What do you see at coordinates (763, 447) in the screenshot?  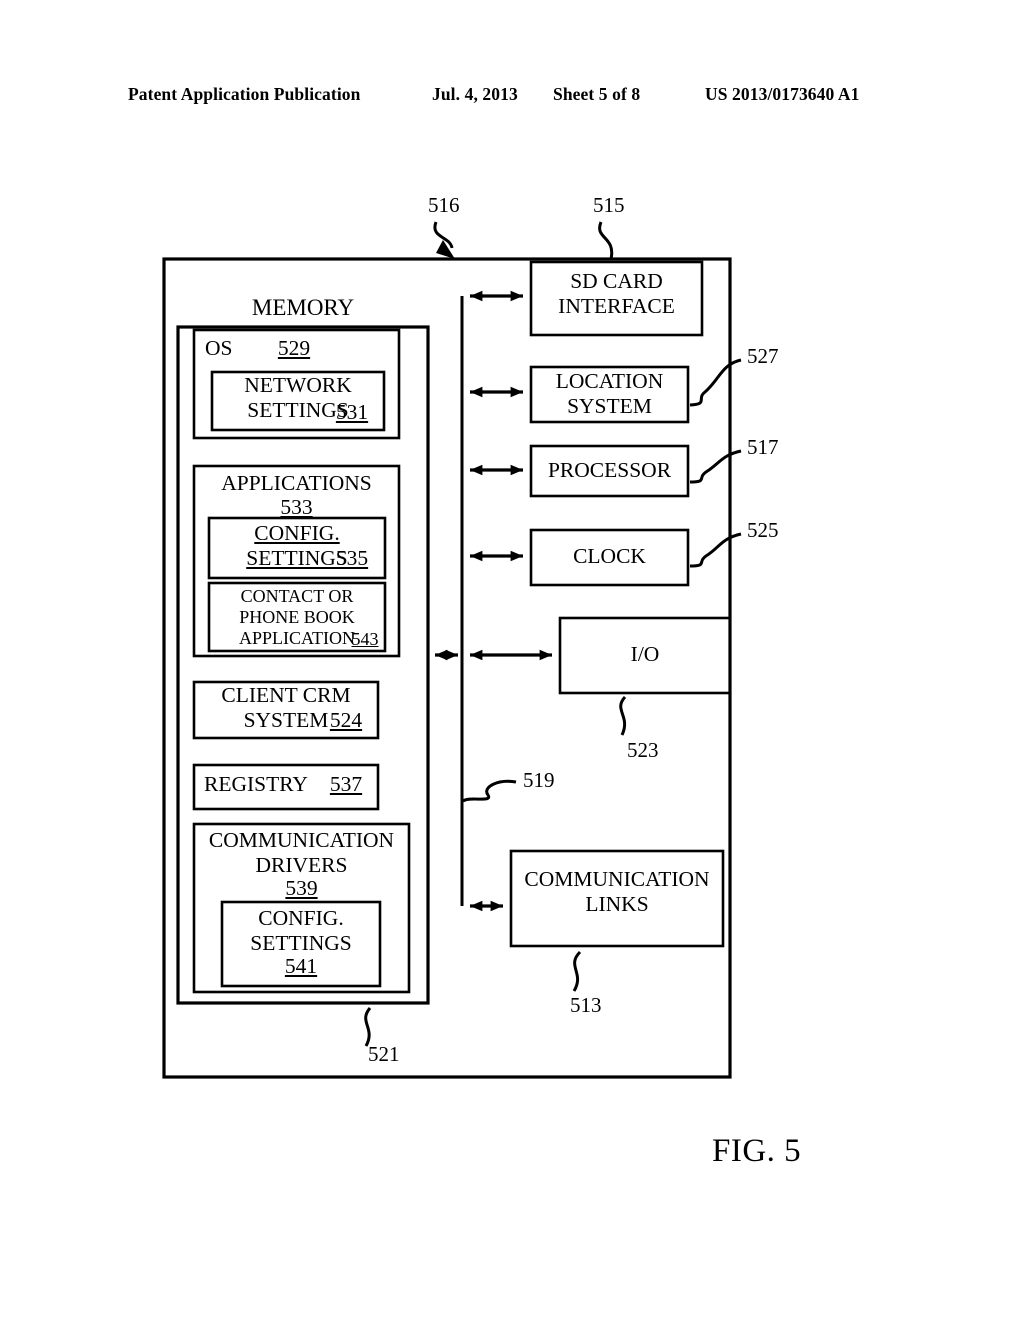 I see `refnum-517: 517` at bounding box center [763, 447].